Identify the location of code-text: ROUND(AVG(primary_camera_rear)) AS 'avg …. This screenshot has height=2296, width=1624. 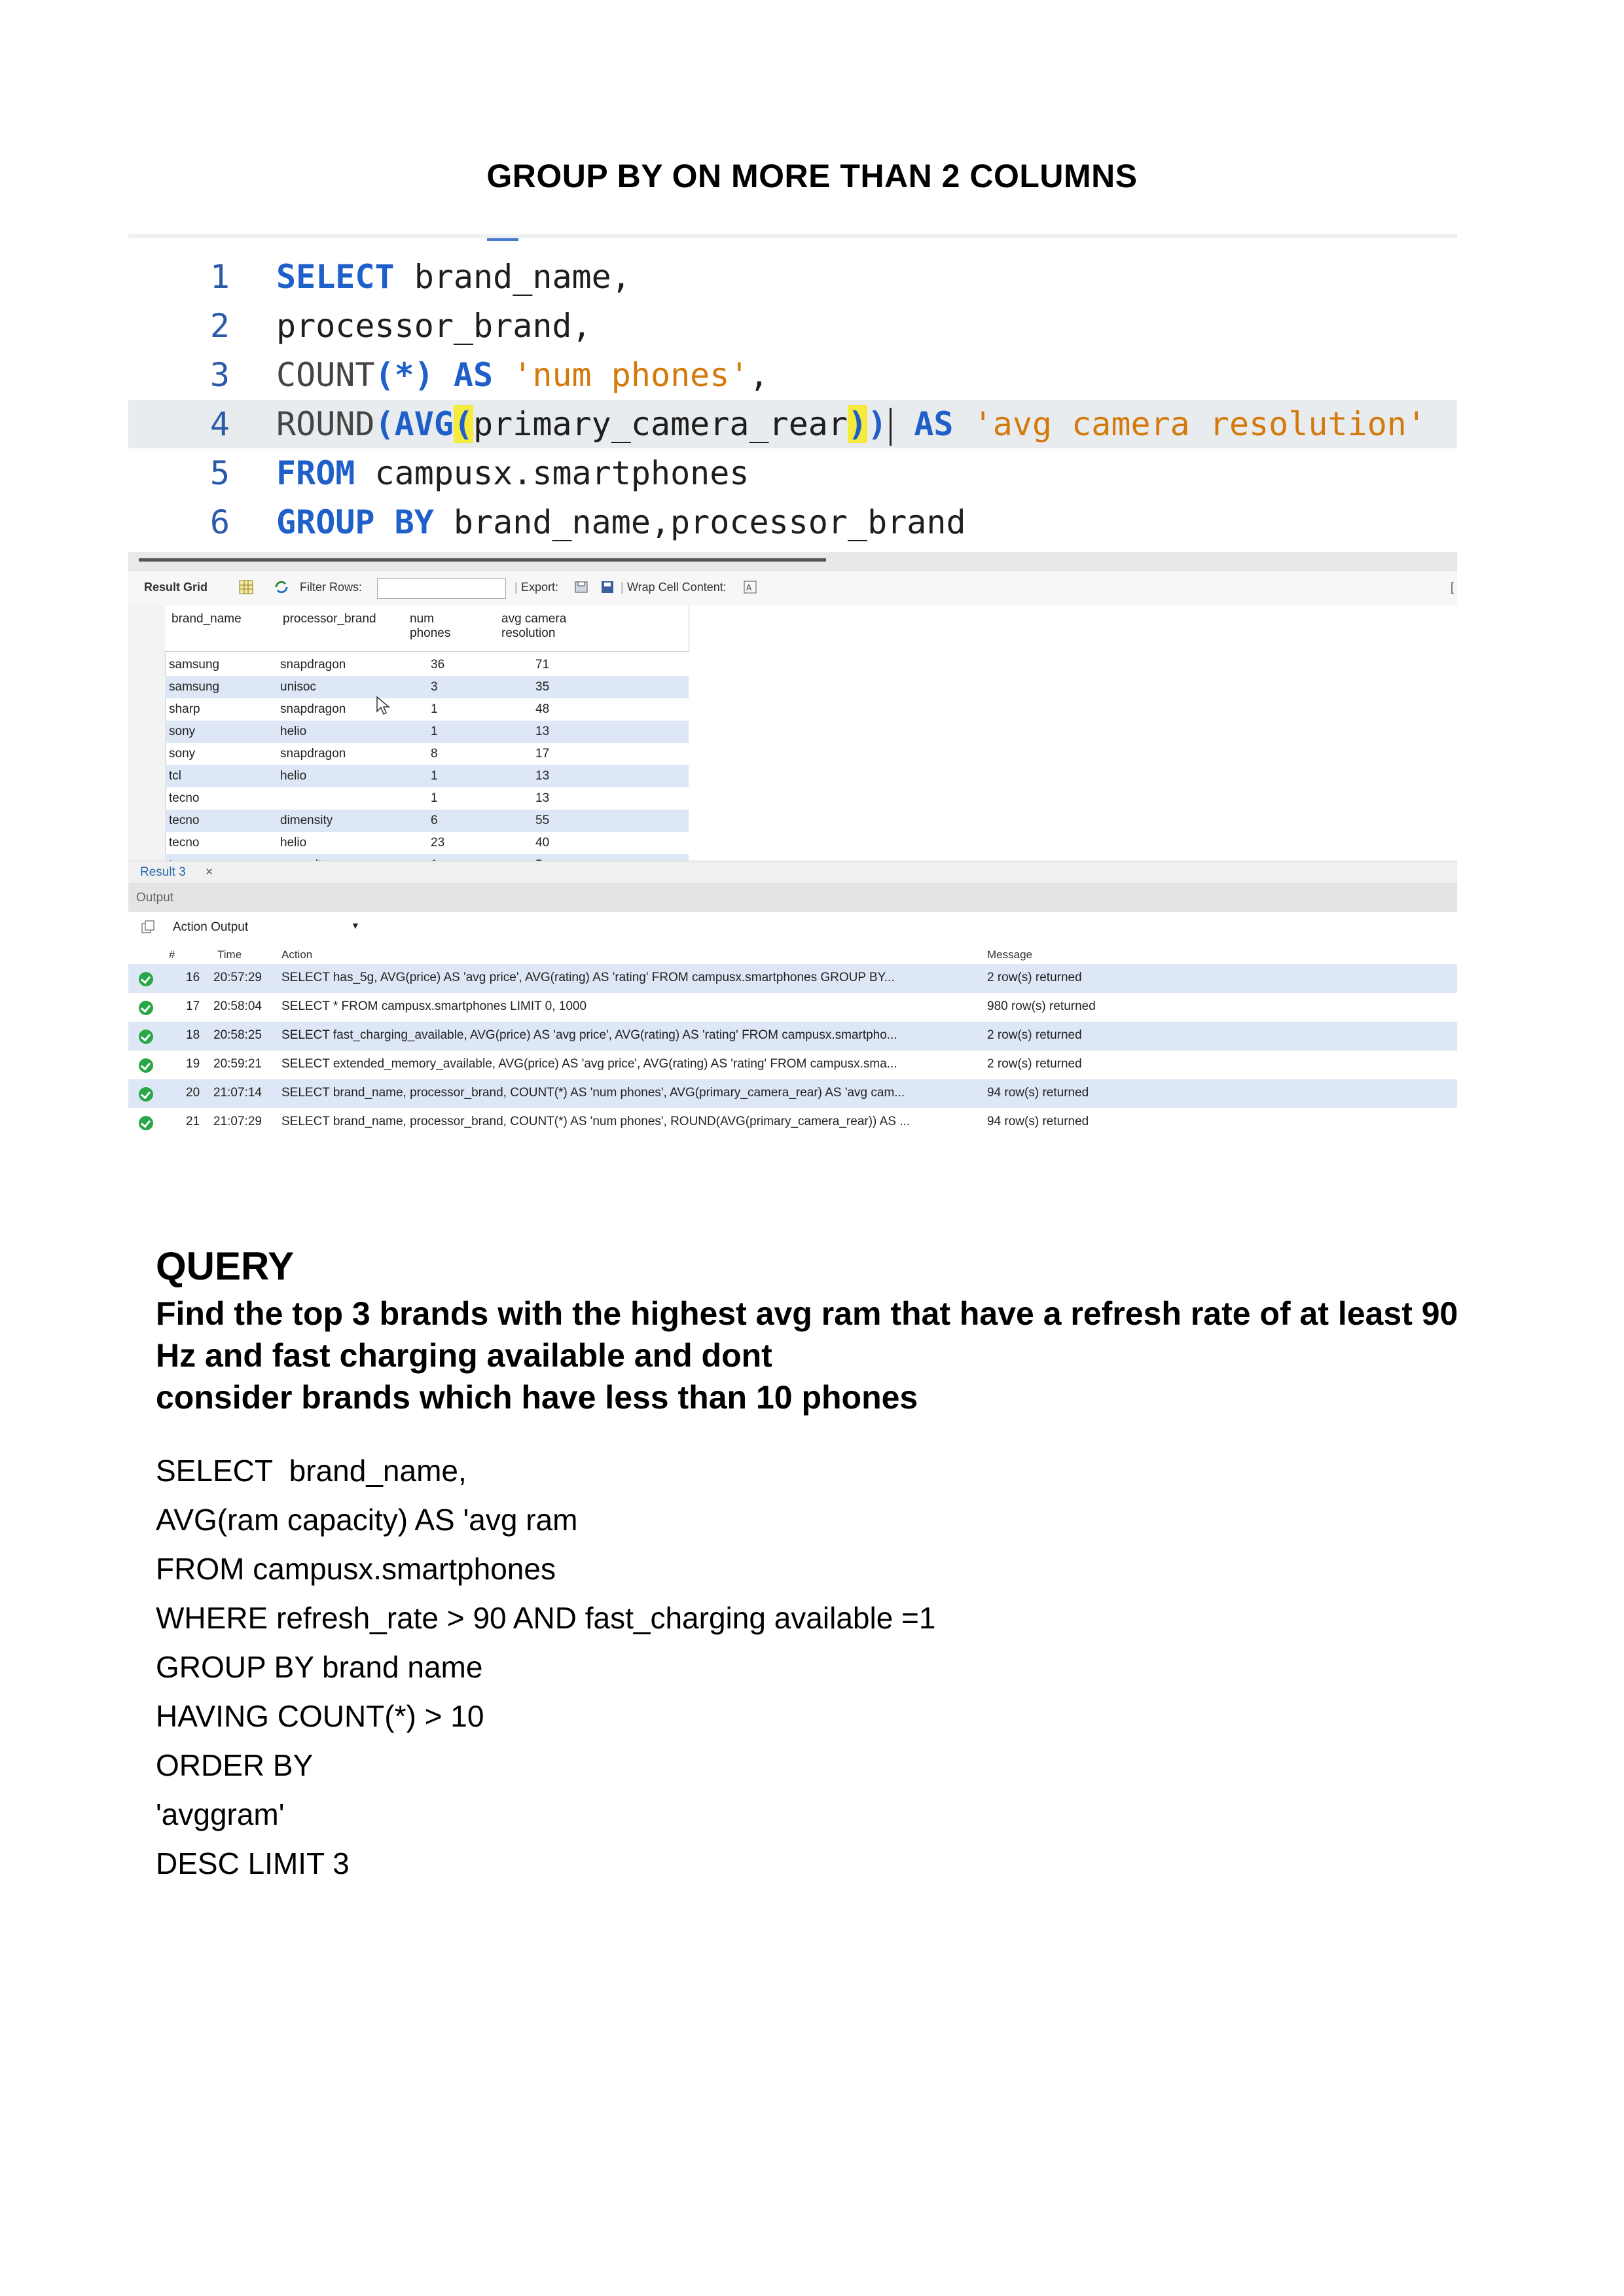
(851, 424).